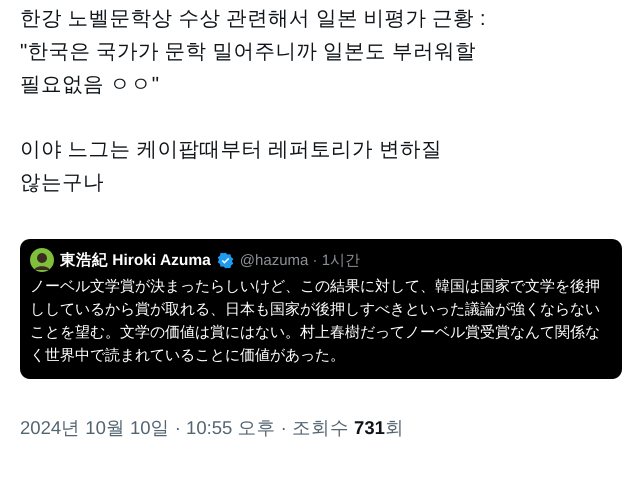 This screenshot has height=477, width=640. I want to click on post-text: 이야 느그는 케이팝때부터 레퍼토리가 변하질 않는구나, so click(231, 166).